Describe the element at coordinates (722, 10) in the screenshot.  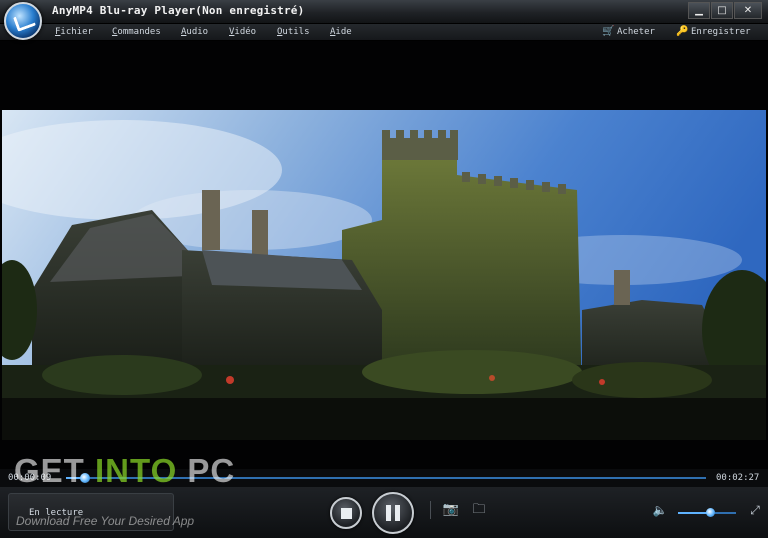
I see `maximize-button: □` at that location.